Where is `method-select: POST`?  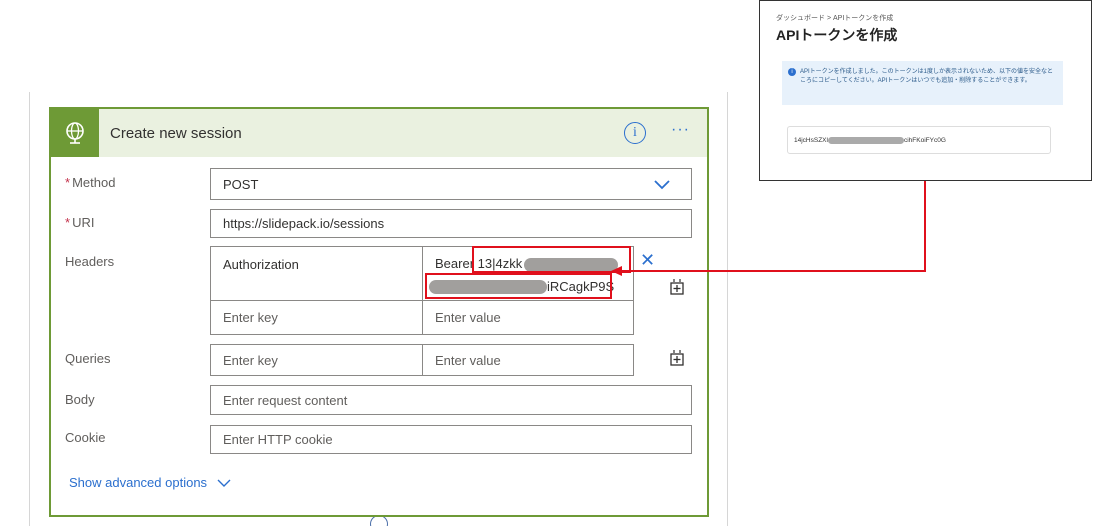 method-select: POST is located at coordinates (451, 184).